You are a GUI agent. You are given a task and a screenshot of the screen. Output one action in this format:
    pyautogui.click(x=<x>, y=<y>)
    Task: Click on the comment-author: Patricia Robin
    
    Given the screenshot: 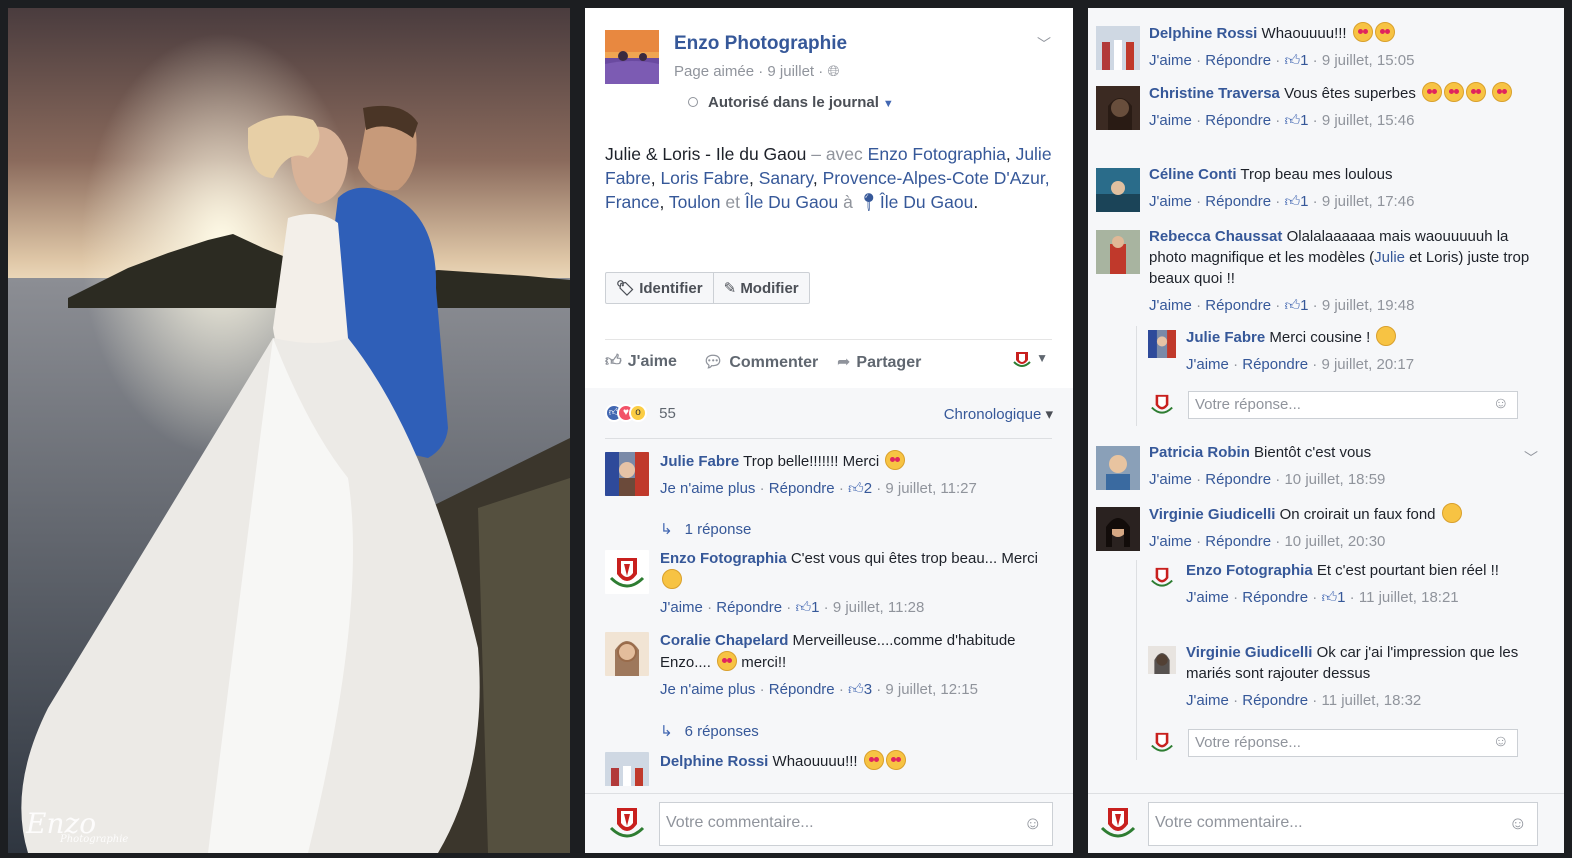 What is the action you would take?
    pyautogui.click(x=1199, y=452)
    